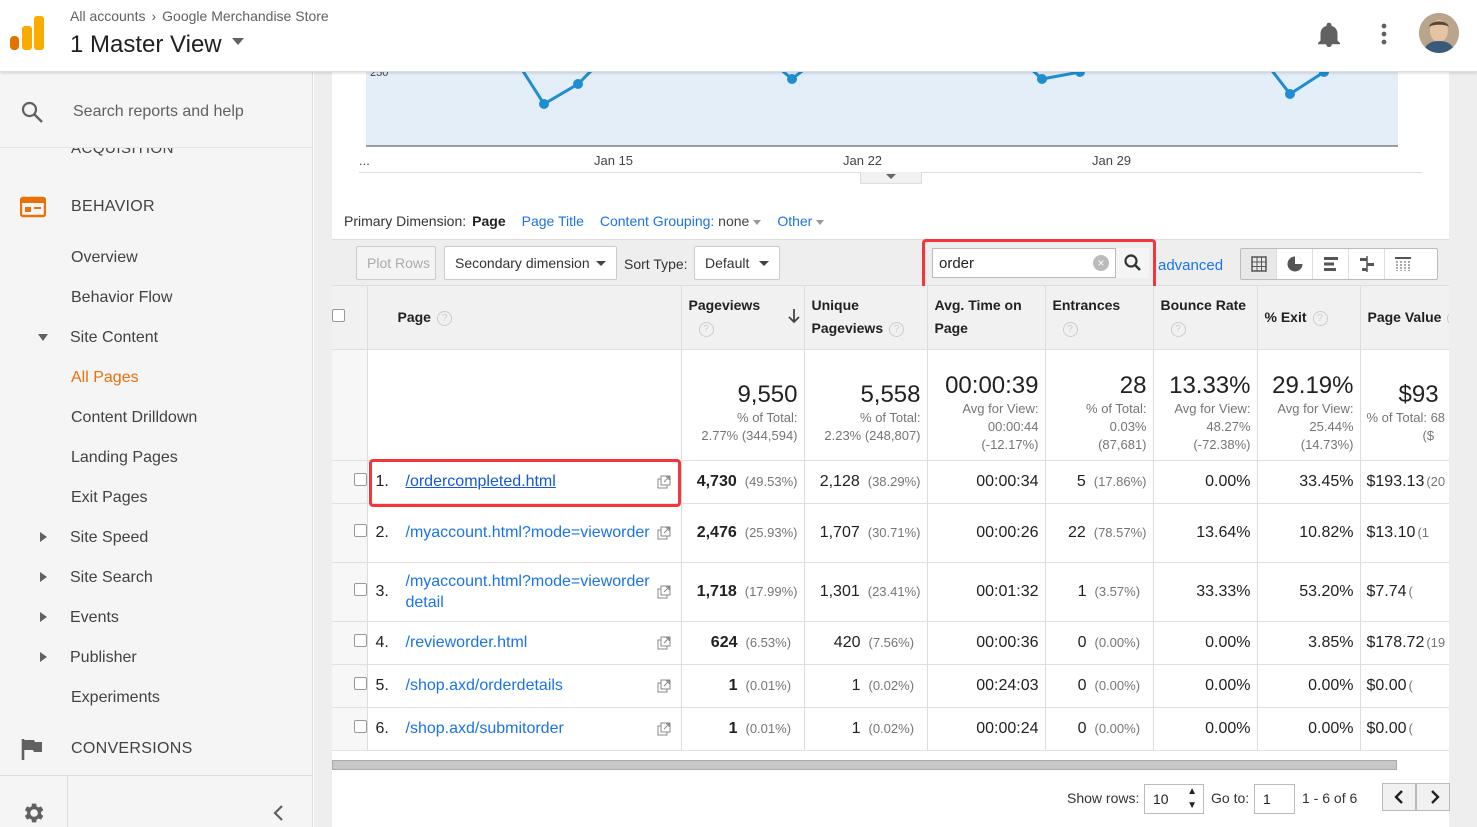 The image size is (1477, 827). What do you see at coordinates (553, 221) in the screenshot?
I see `dimension-page-title-link: Page Title` at bounding box center [553, 221].